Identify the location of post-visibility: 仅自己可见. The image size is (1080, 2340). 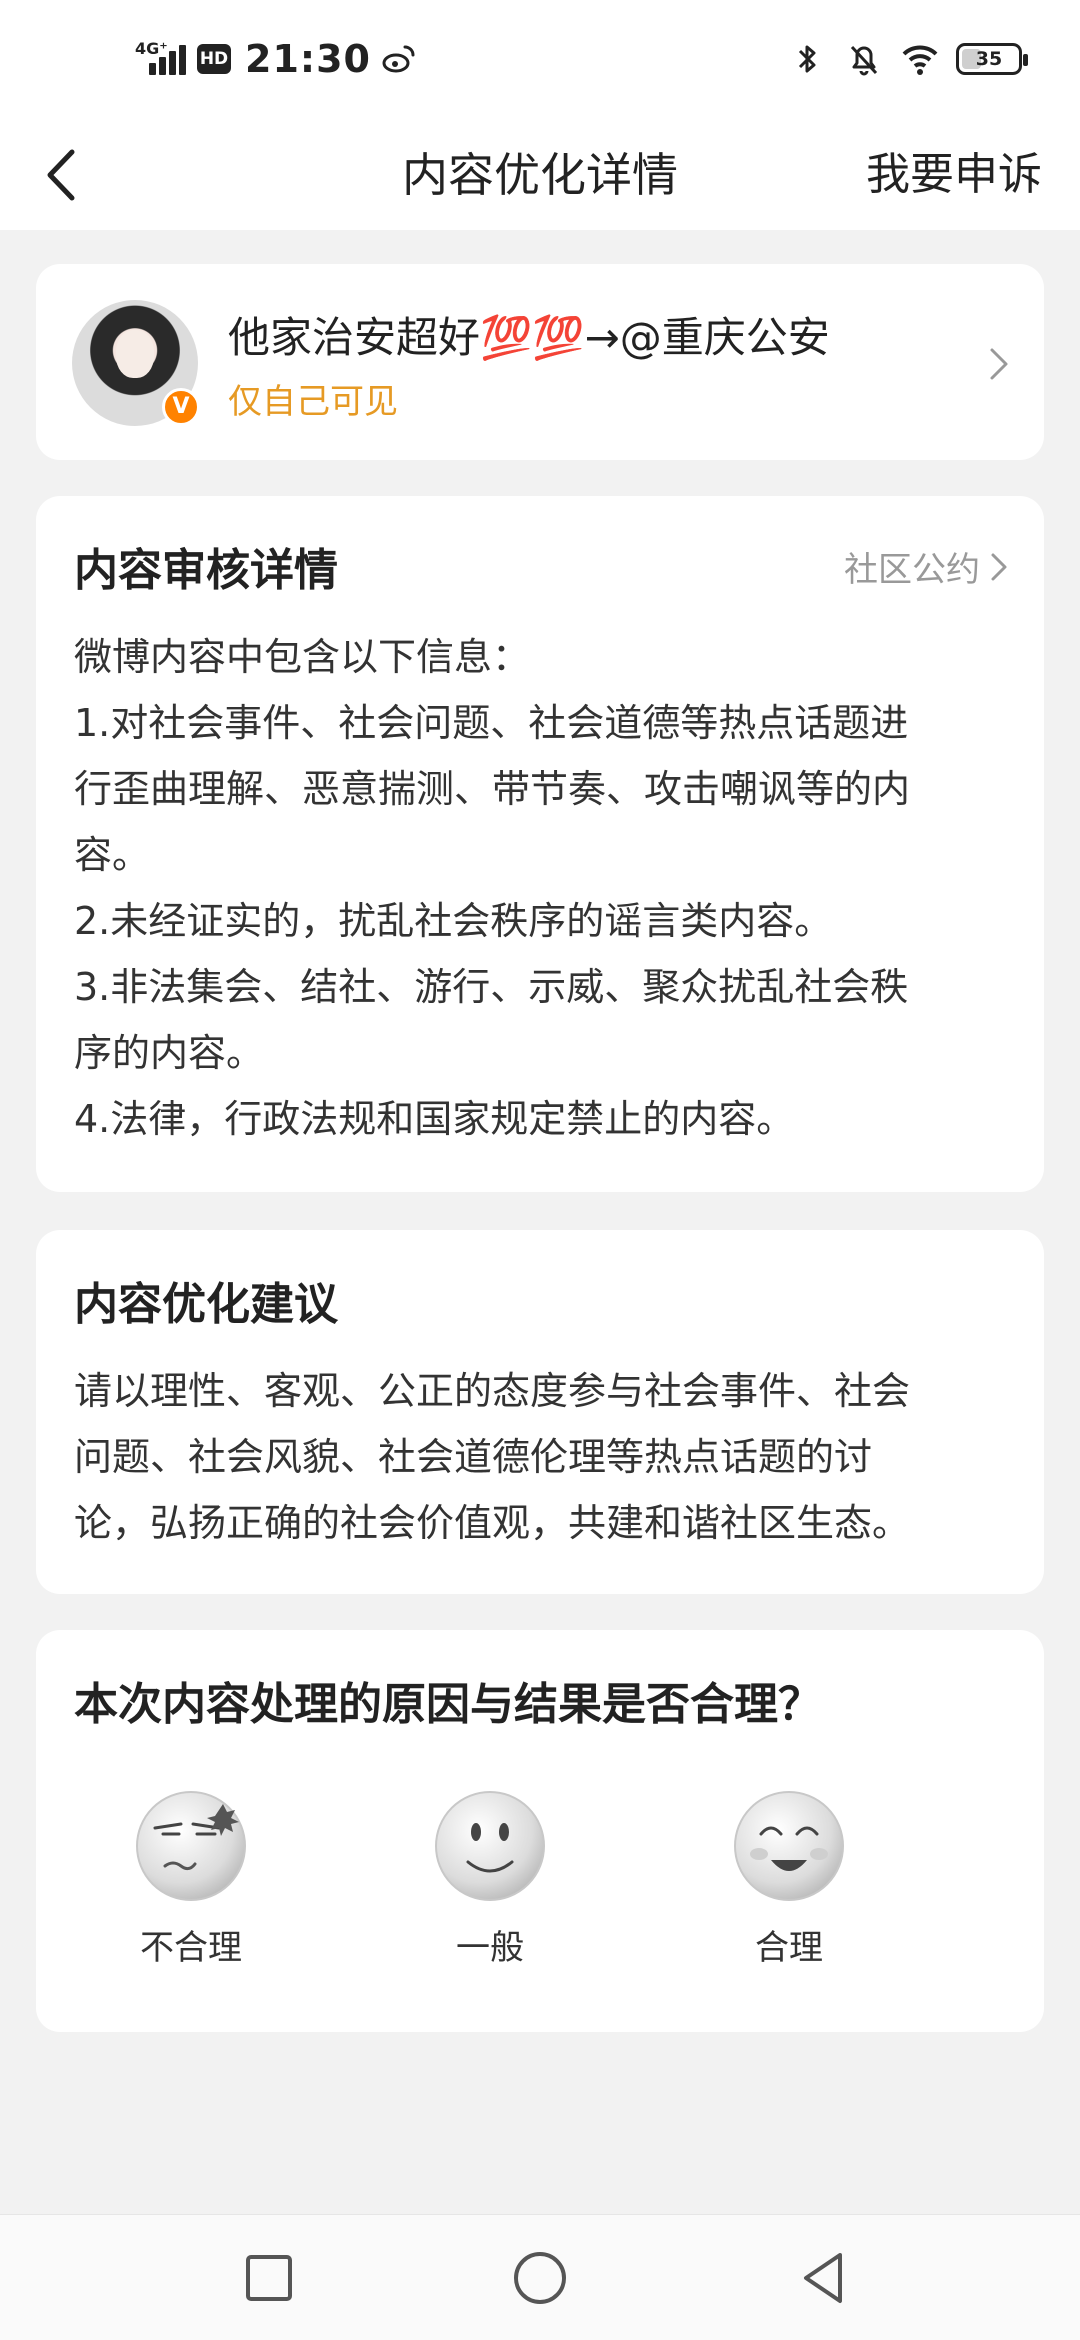
(313, 402).